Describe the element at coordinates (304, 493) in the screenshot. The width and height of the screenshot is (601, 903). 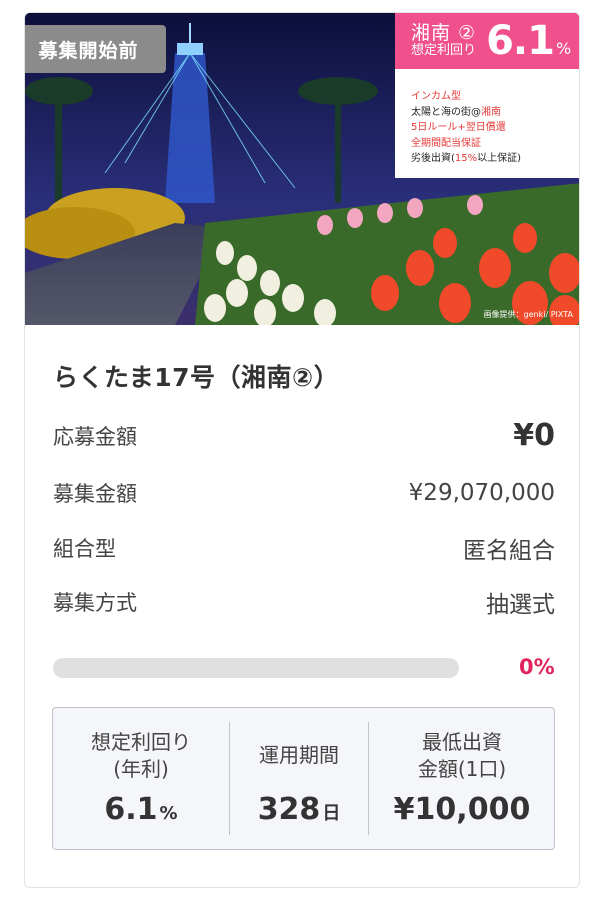
I see `row-target-amount: 募集金額 ¥29,070,000` at that location.